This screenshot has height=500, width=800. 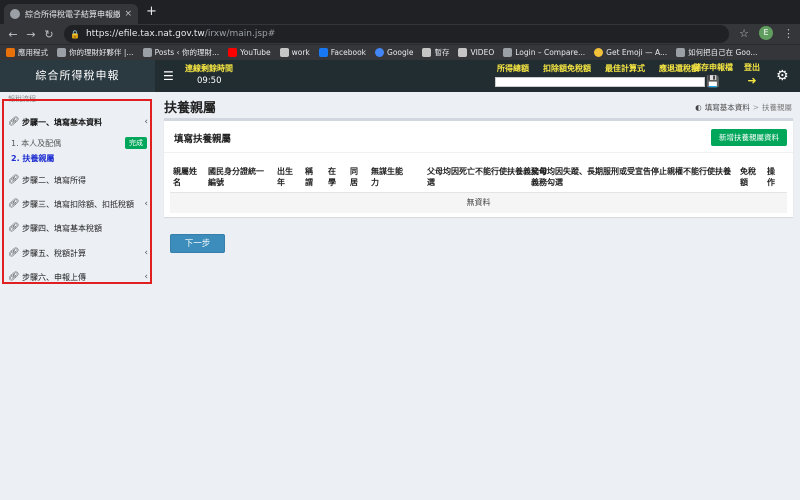 What do you see at coordinates (394, 52) in the screenshot?
I see `bookmark-item: Google` at bounding box center [394, 52].